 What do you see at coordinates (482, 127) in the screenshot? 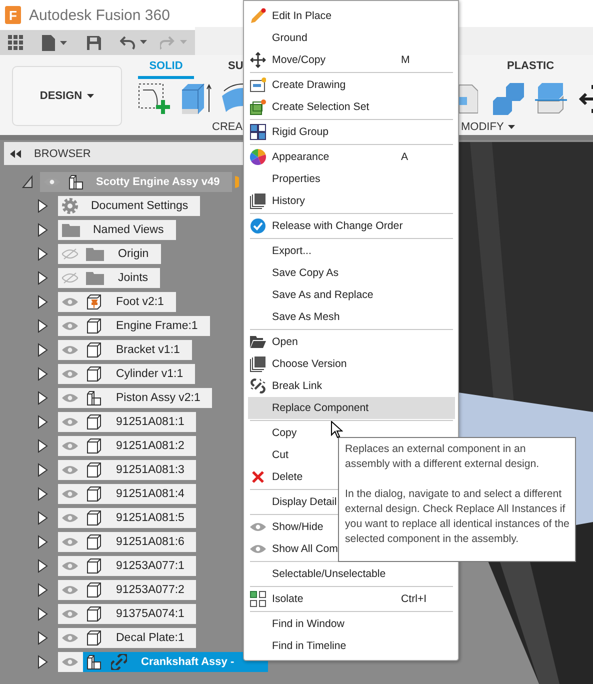
I see `ribbon-group-label: MODIFY` at bounding box center [482, 127].